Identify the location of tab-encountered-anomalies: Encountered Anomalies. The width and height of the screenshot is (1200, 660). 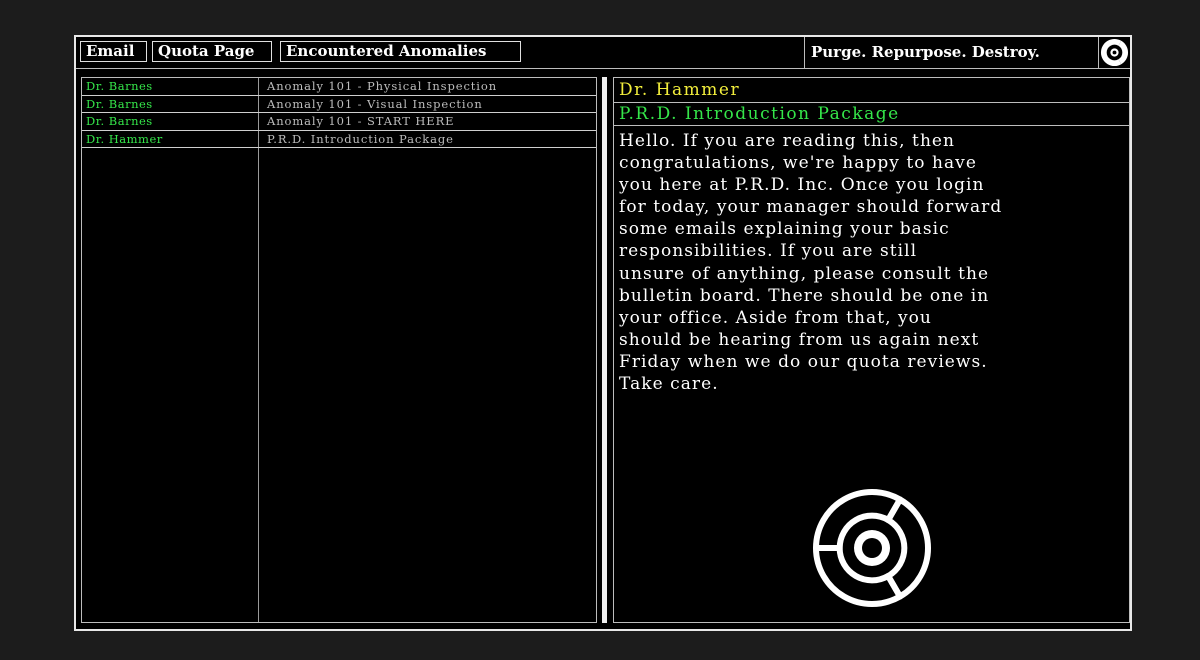
(400, 51).